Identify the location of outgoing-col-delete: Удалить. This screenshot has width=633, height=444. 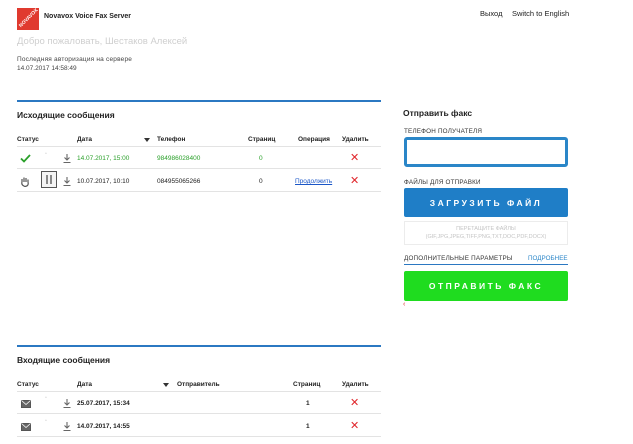
(355, 139).